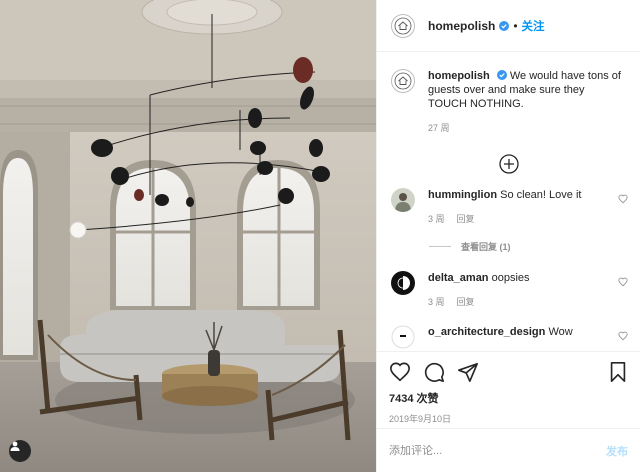 Image resolution: width=640 pixels, height=472 pixels. What do you see at coordinates (439, 128) in the screenshot?
I see `caption-time: 27 周` at bounding box center [439, 128].